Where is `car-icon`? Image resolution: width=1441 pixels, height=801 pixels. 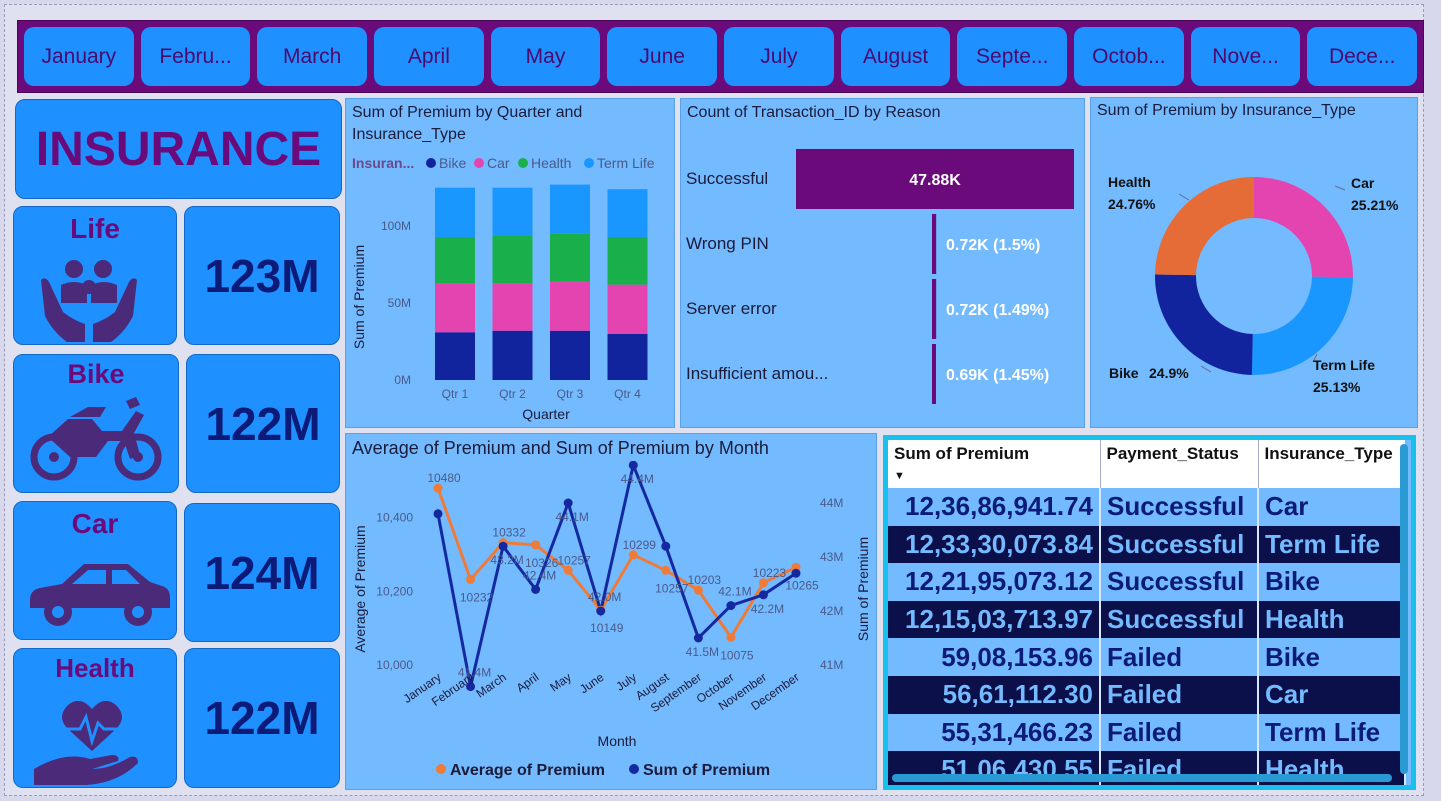 car-icon is located at coordinates (100, 595).